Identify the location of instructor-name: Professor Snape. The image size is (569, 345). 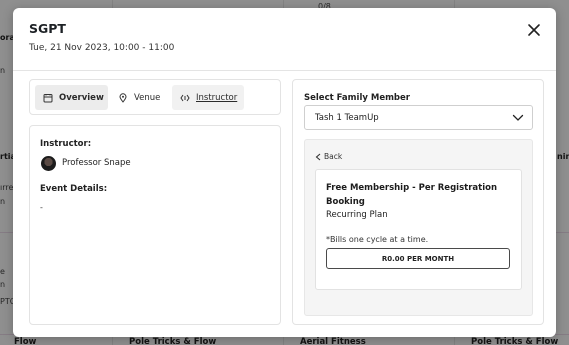
(96, 163).